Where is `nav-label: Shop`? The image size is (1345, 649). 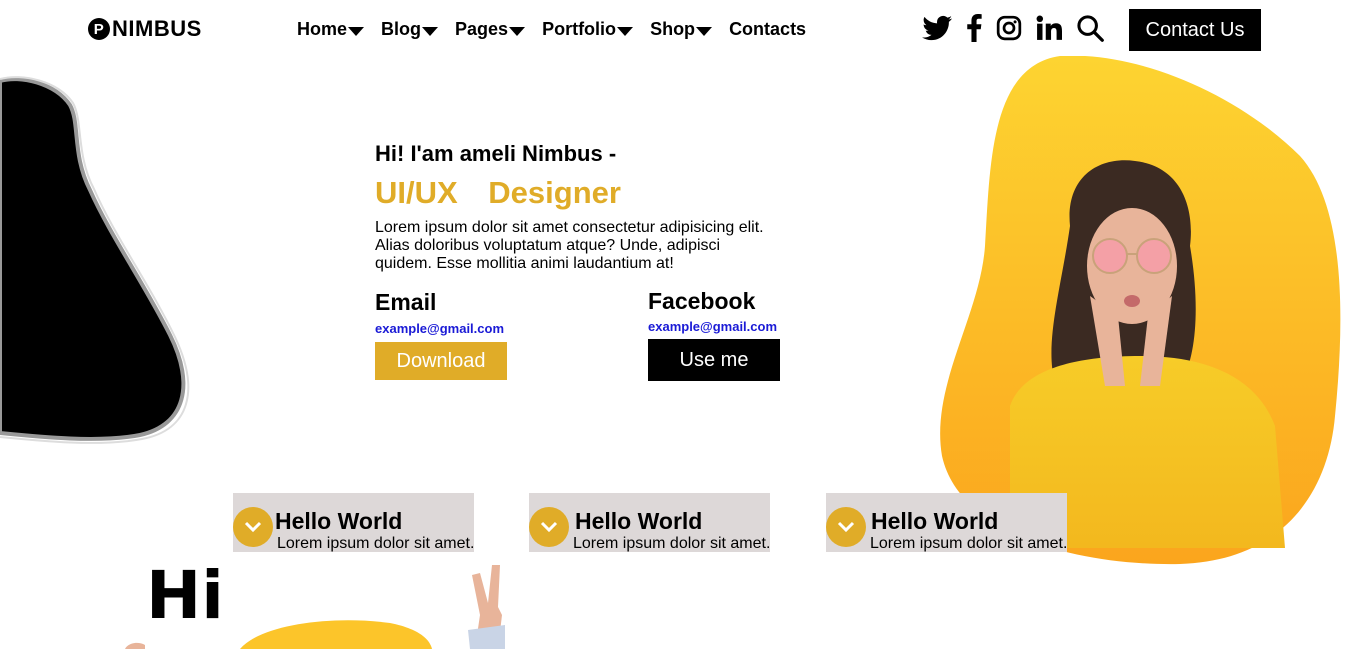 nav-label: Shop is located at coordinates (673, 29).